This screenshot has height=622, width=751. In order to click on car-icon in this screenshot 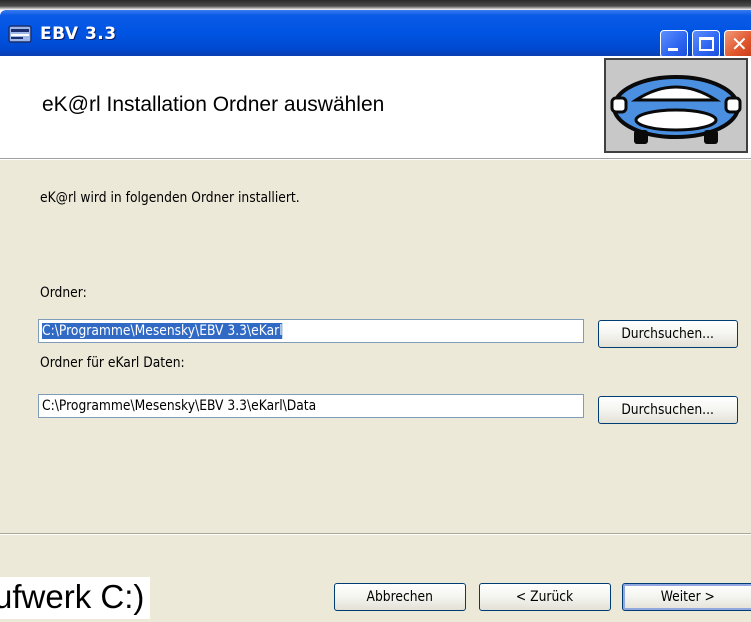, I will do `click(676, 109)`.